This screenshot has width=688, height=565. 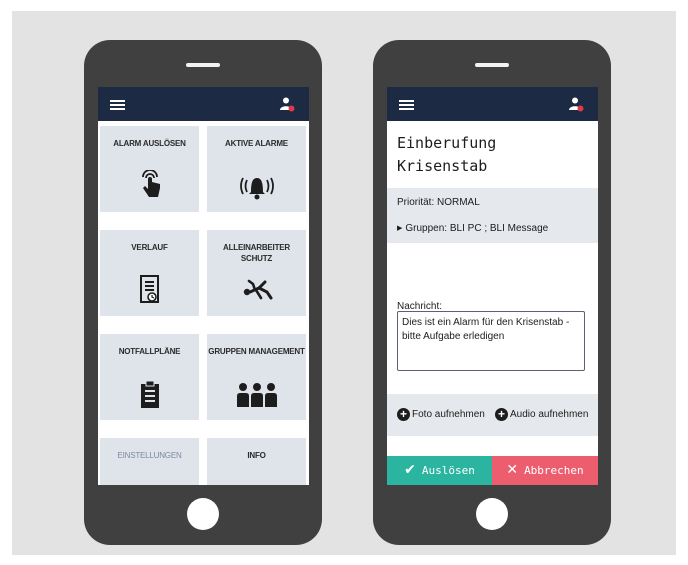 I want to click on cancel-button: ✕ Abbrechen, so click(x=545, y=470).